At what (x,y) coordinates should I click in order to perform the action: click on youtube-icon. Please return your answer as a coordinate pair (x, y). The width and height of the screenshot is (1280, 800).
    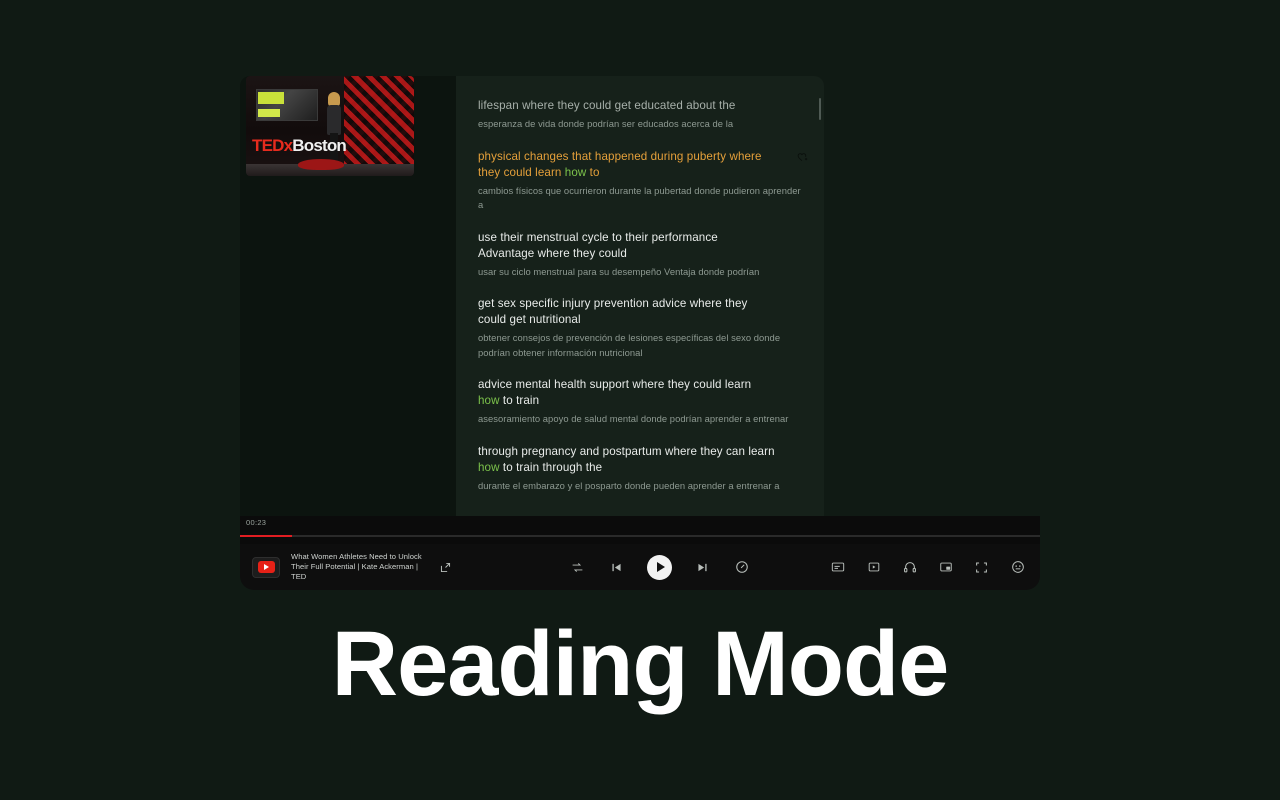
    Looking at the image, I should click on (266, 567).